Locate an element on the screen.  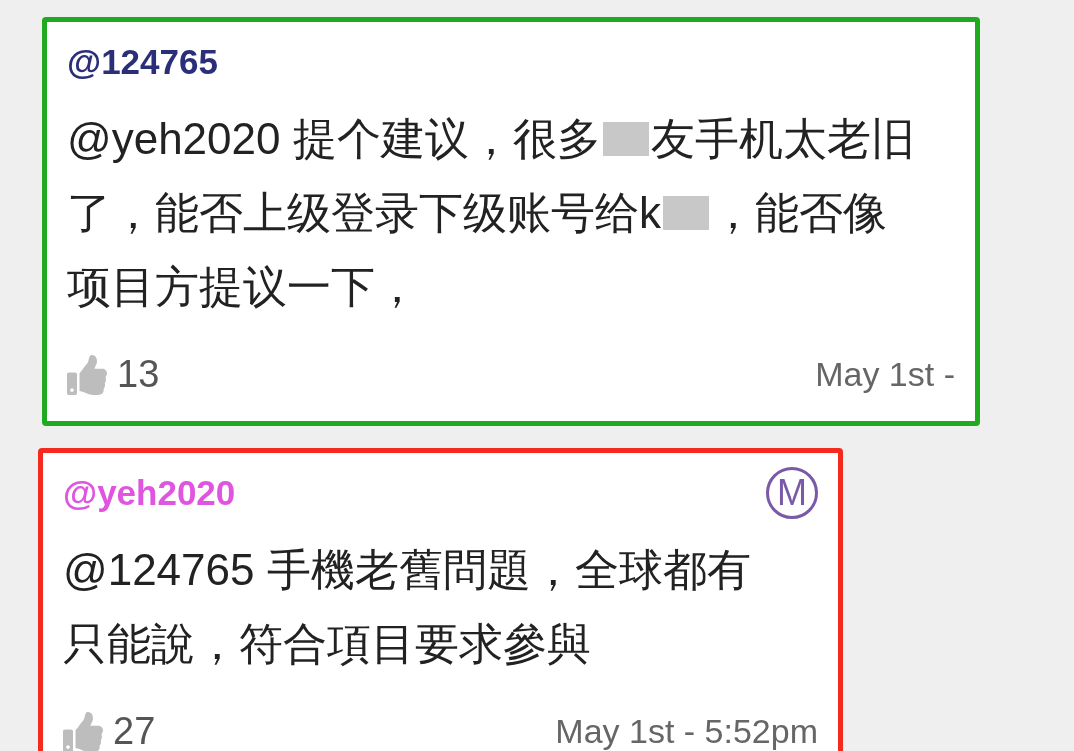
like-count: 13 is located at coordinates (138, 374).